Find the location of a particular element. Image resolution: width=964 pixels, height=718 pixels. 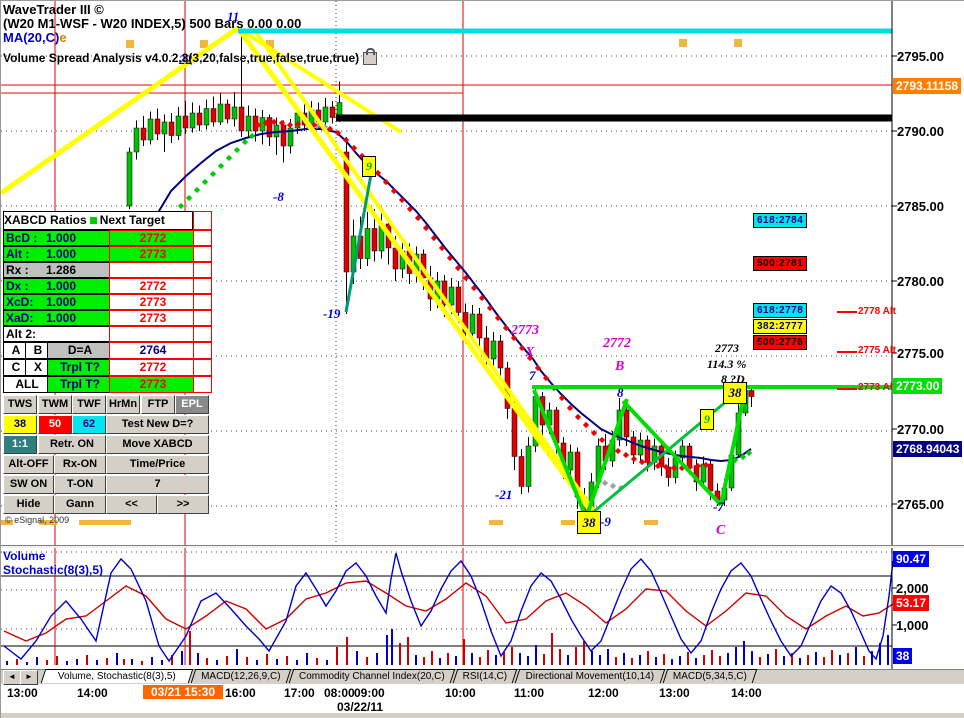

lock-icon is located at coordinates (370, 57).